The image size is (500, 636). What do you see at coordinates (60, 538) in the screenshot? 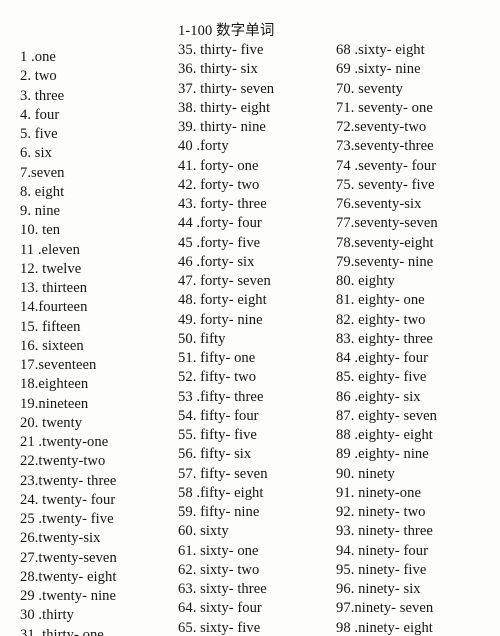
I see `number-word-item: 26.twenty-six` at bounding box center [60, 538].